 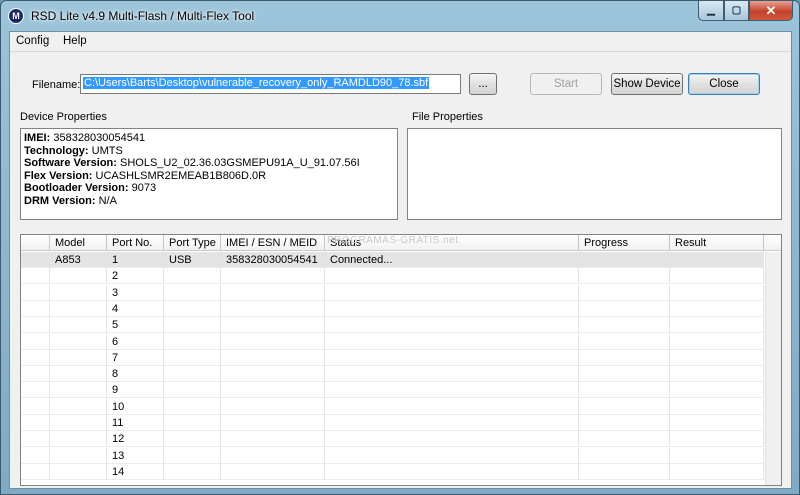 What do you see at coordinates (392, 423) in the screenshot?
I see `table-row: 11` at bounding box center [392, 423].